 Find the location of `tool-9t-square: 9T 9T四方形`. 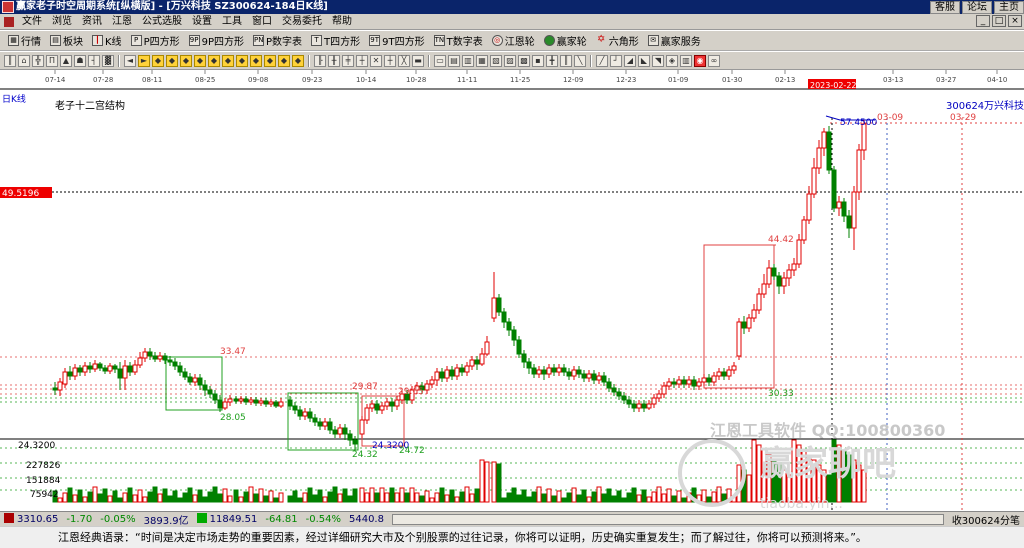

tool-9t-square: 9T 9T四方形 is located at coordinates (397, 40).